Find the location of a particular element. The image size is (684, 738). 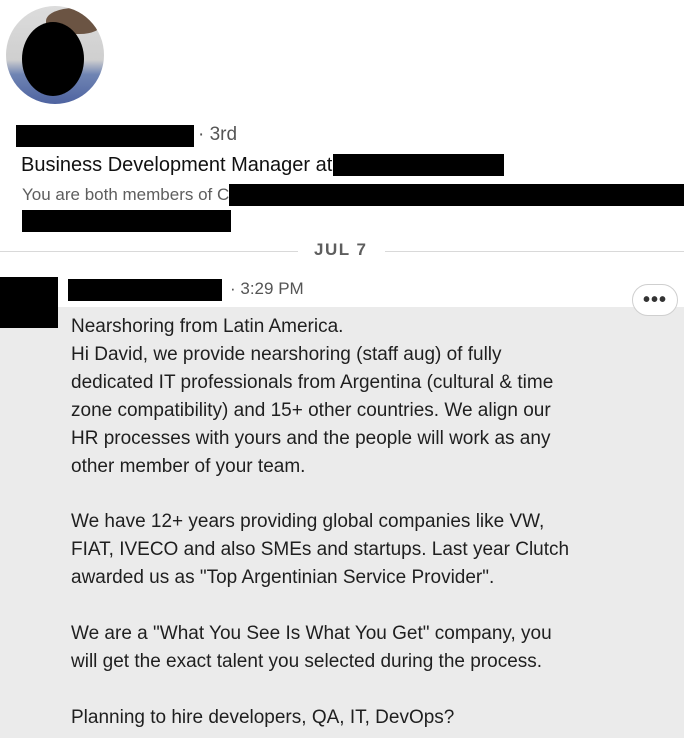

more-options-button: ••• is located at coordinates (655, 300).